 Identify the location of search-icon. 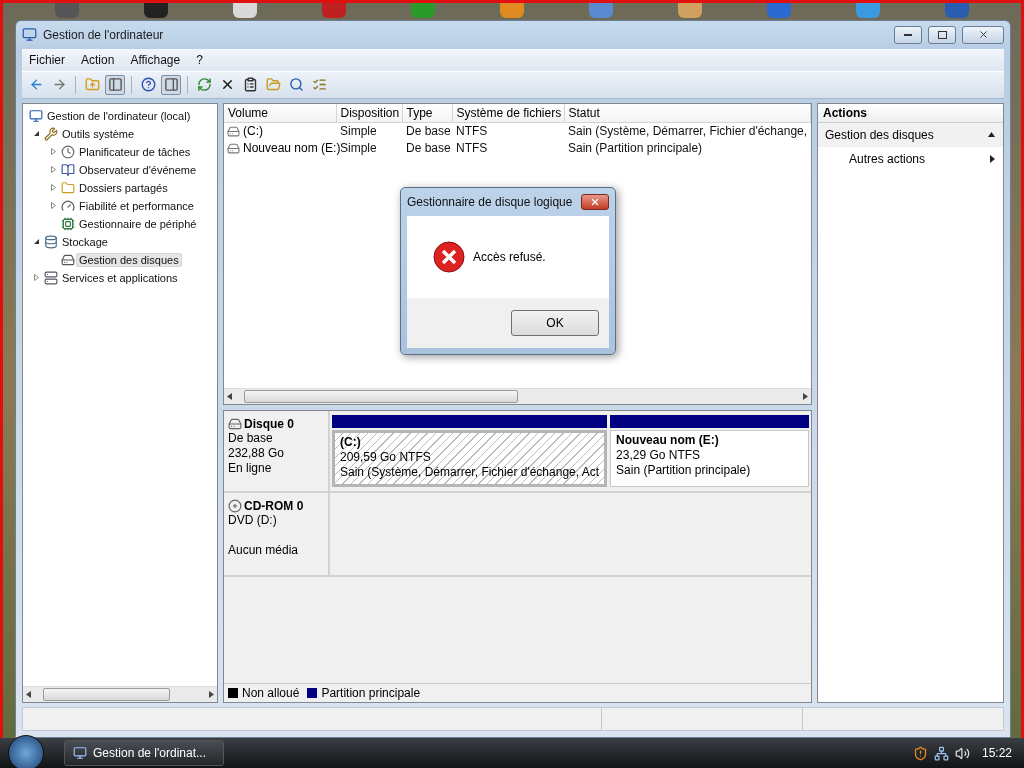
(296, 85).